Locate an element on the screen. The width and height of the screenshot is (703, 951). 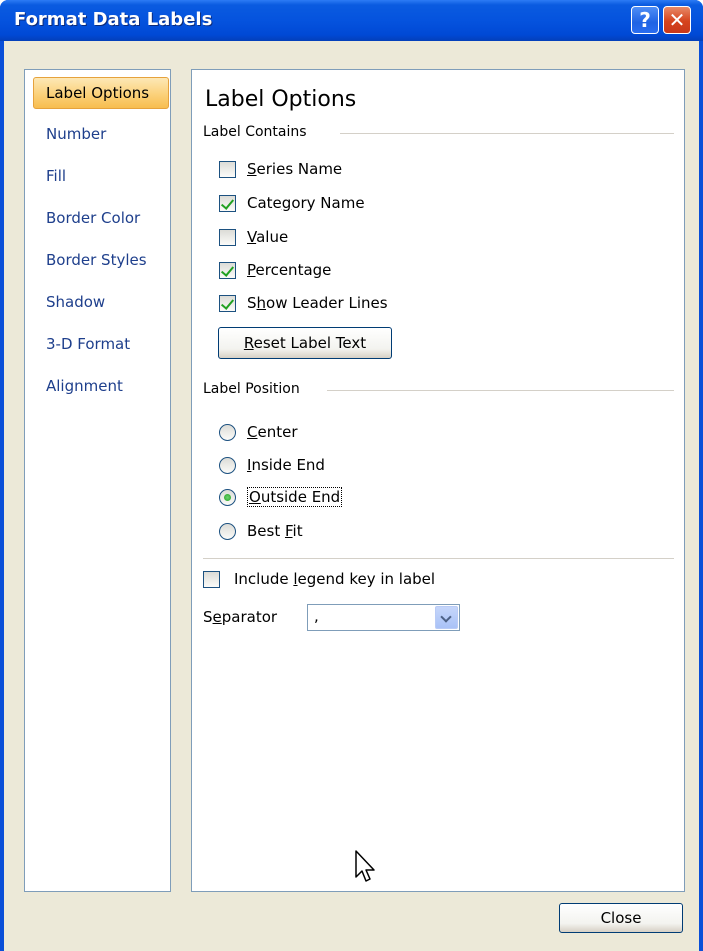
checkbox-label: Category Name is located at coordinates (306, 203).